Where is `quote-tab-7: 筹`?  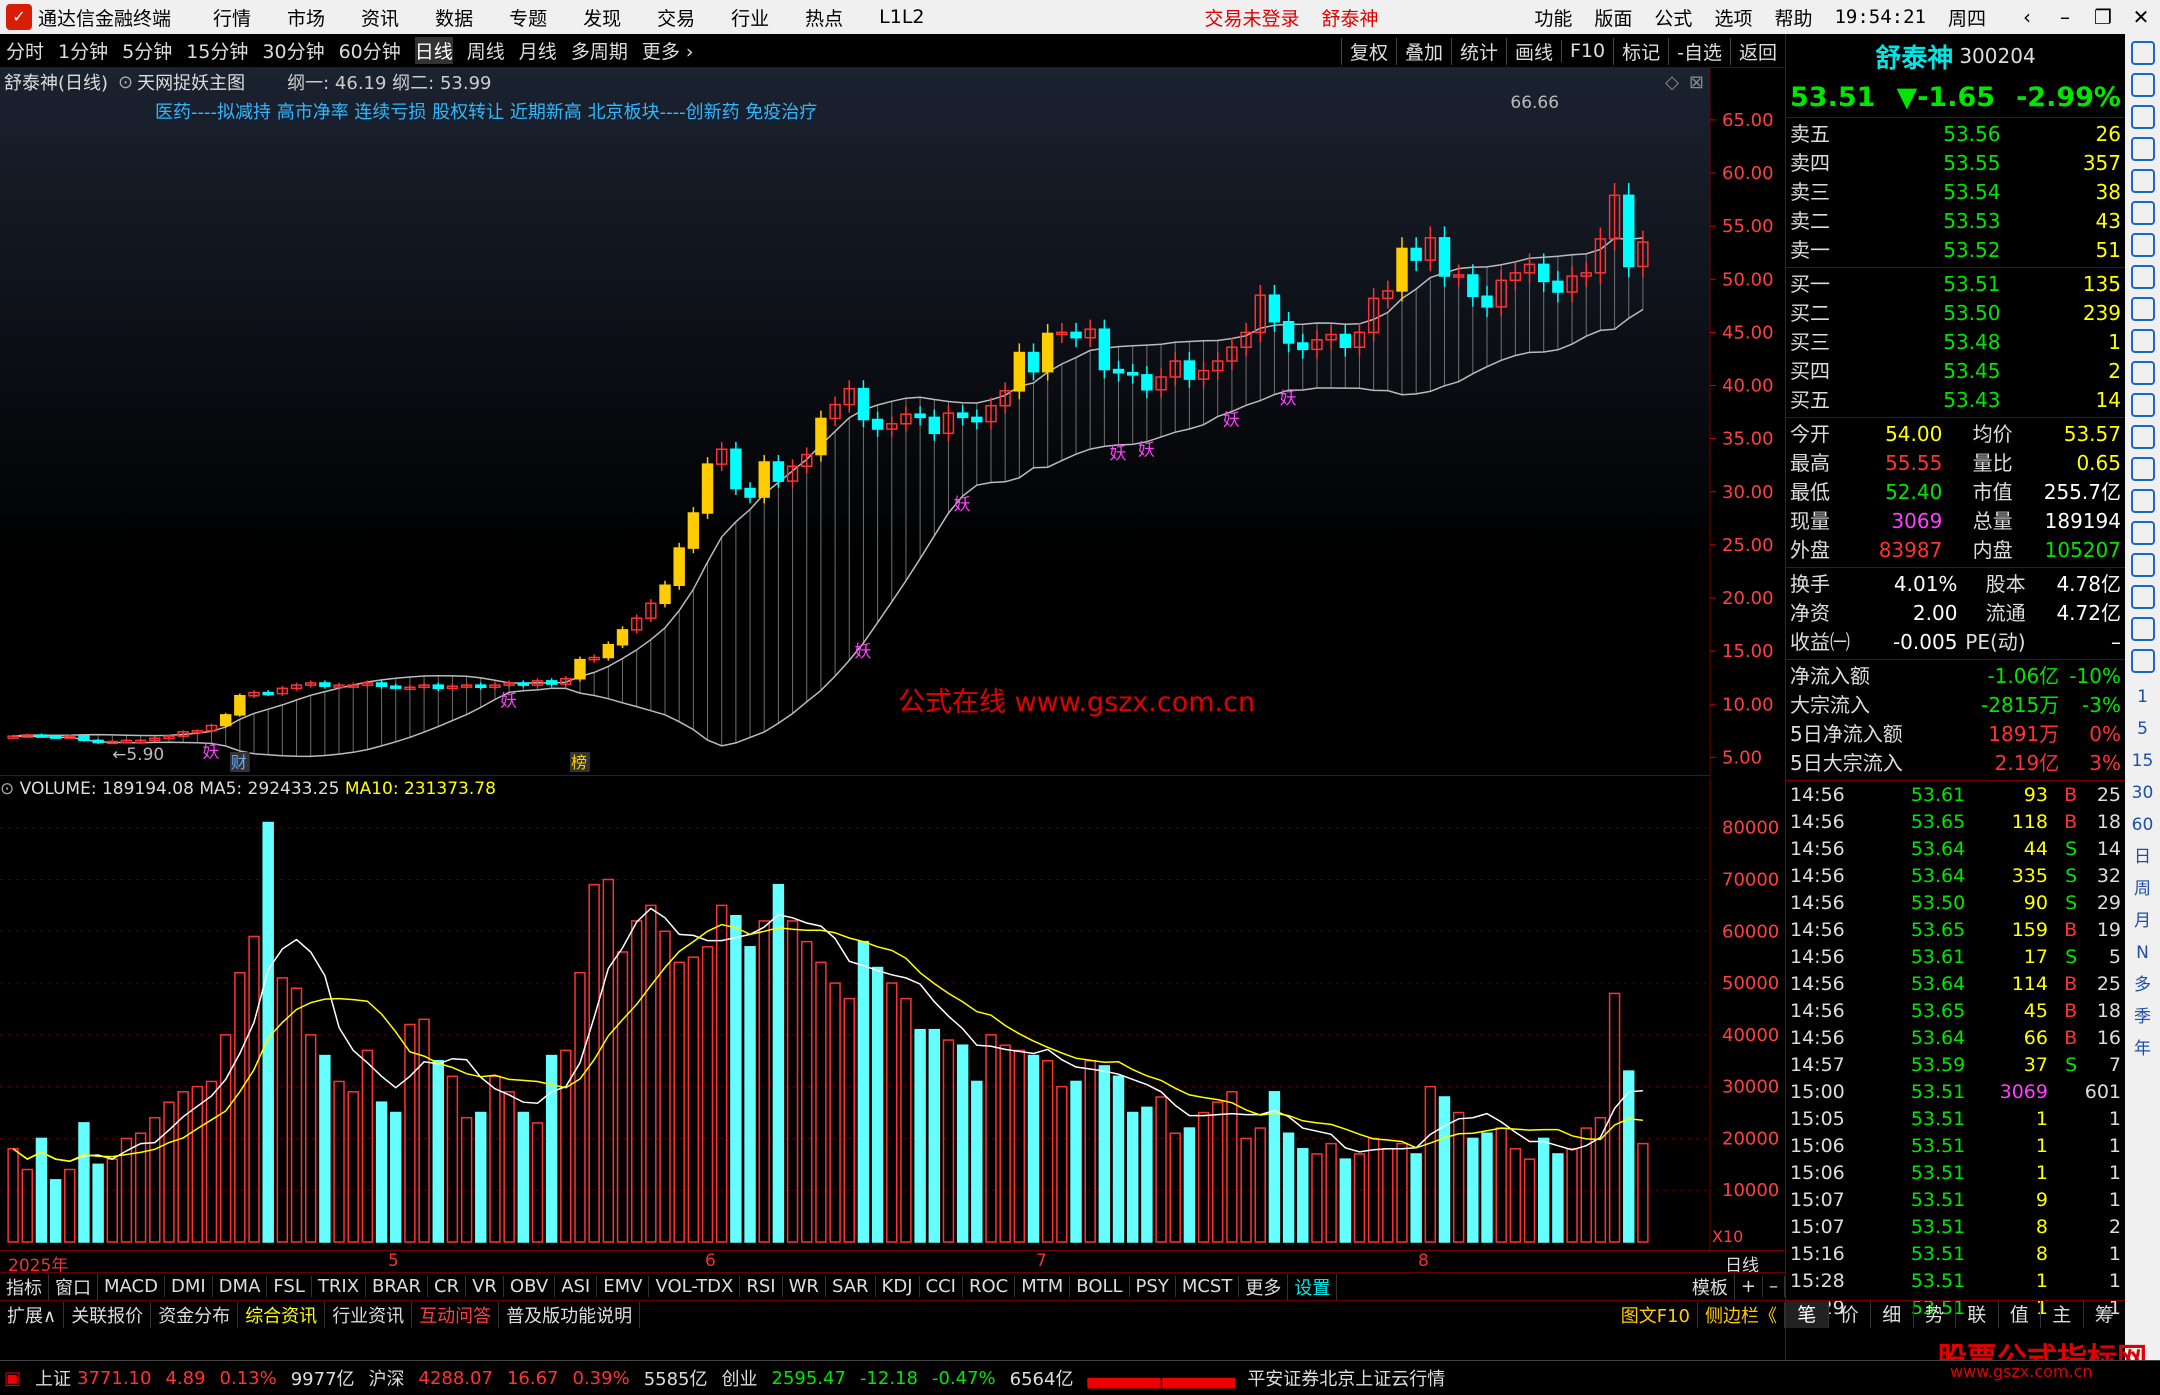 quote-tab-7: 筹 is located at coordinates (2105, 1314).